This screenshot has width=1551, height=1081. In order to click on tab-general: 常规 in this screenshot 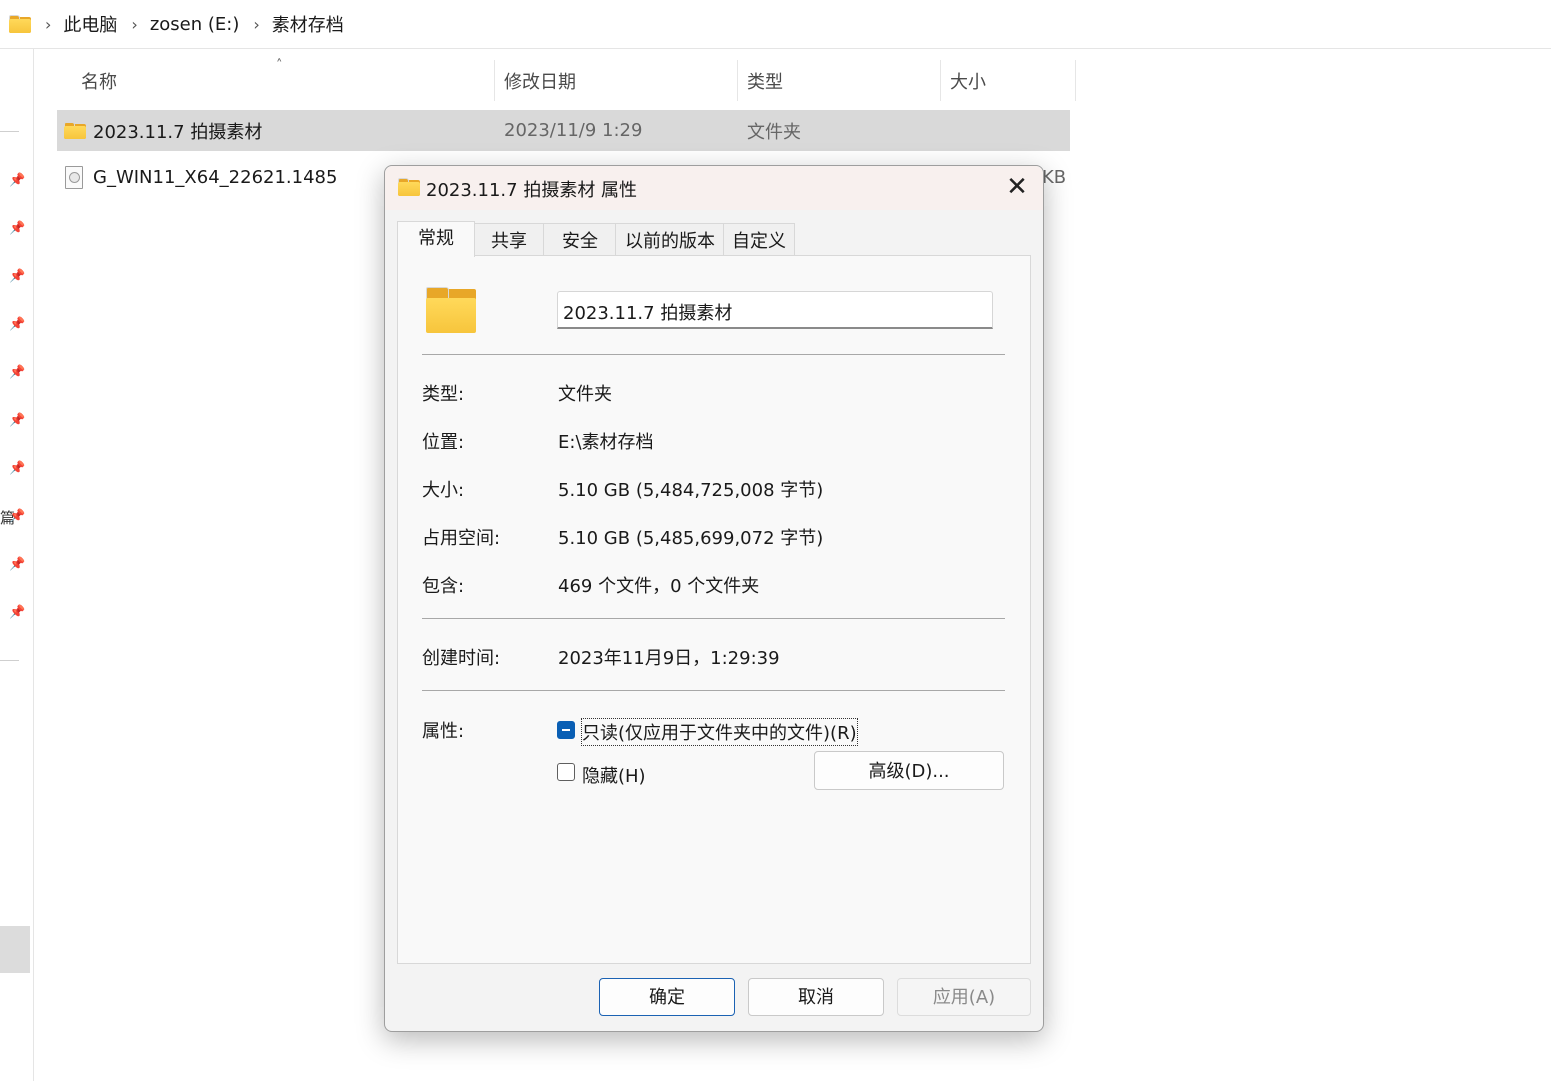, I will do `click(436, 239)`.